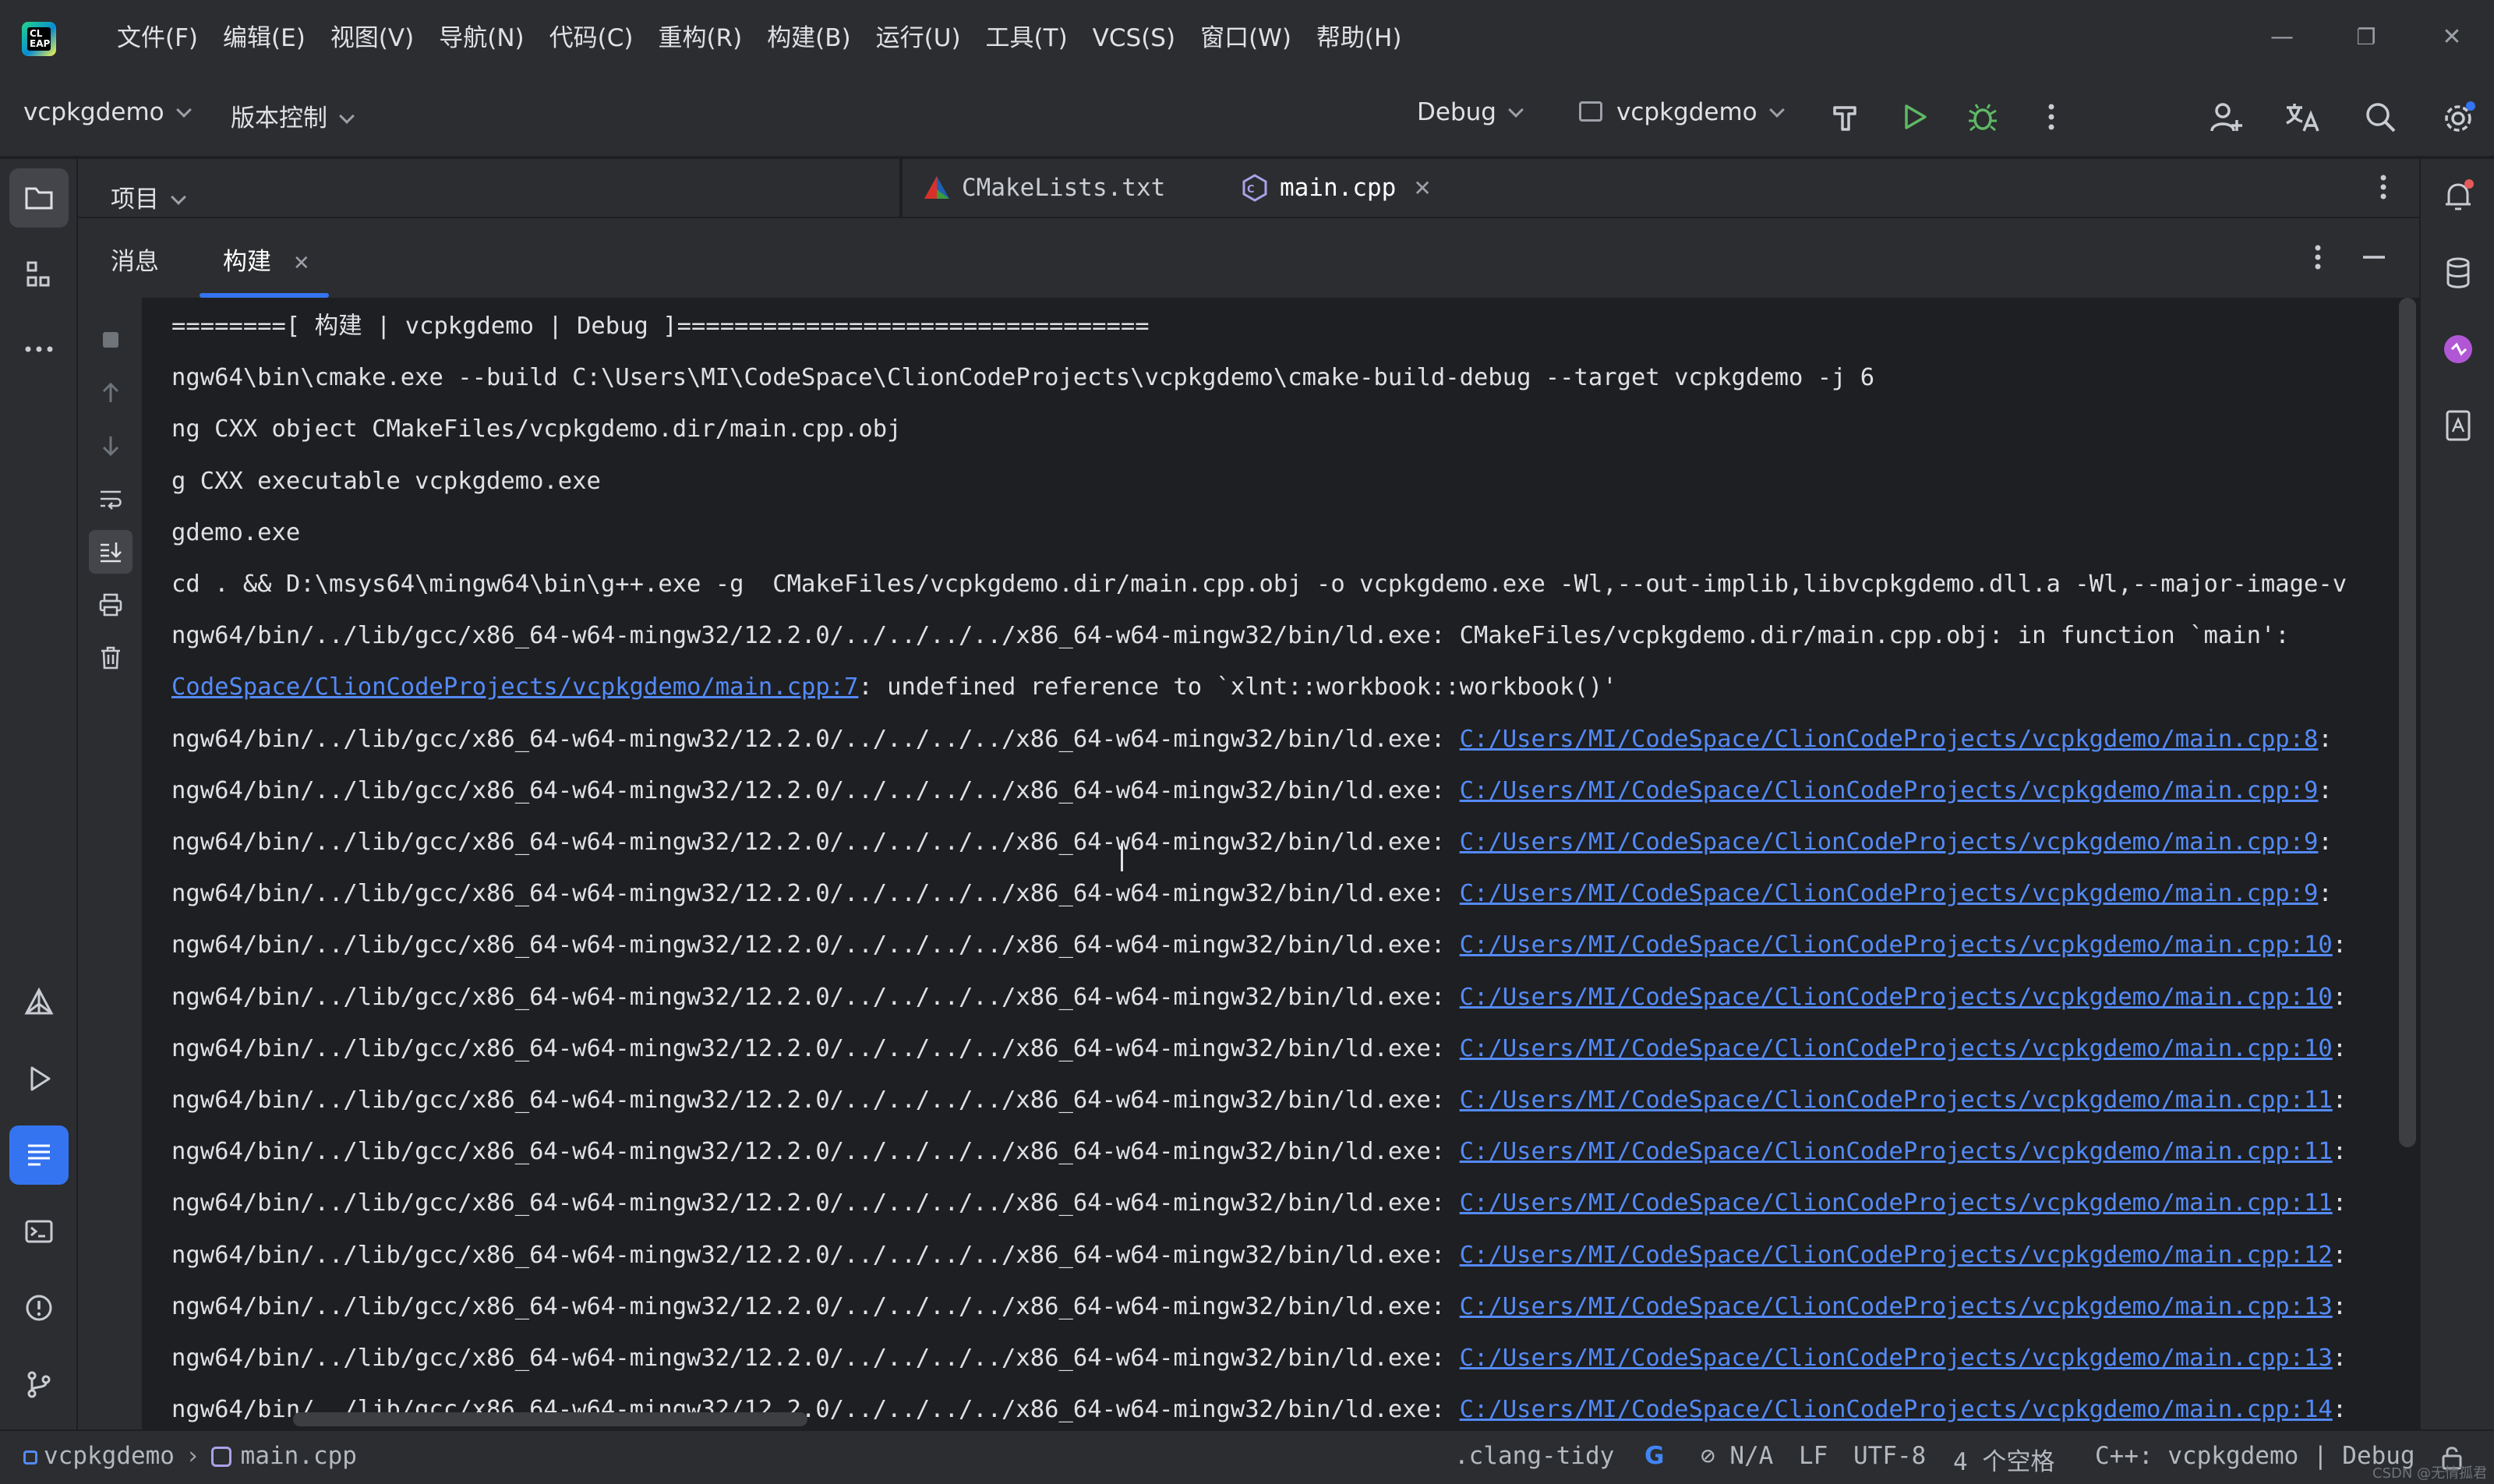  Describe the element at coordinates (372, 38) in the screenshot. I see `menu-view: 视图(V)` at that location.